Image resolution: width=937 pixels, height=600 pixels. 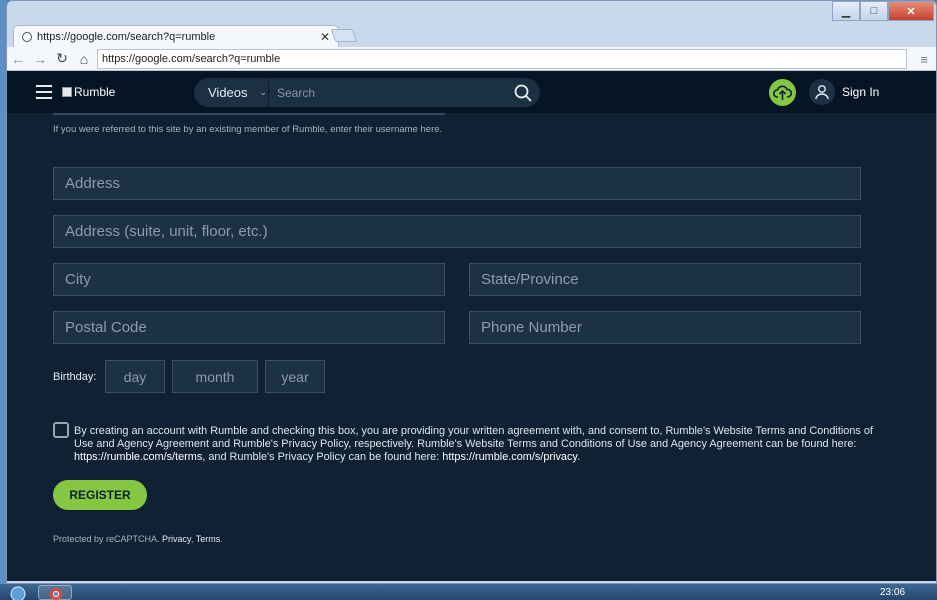 What do you see at coordinates (84, 59) in the screenshot?
I see `home-icon: ⌂` at bounding box center [84, 59].